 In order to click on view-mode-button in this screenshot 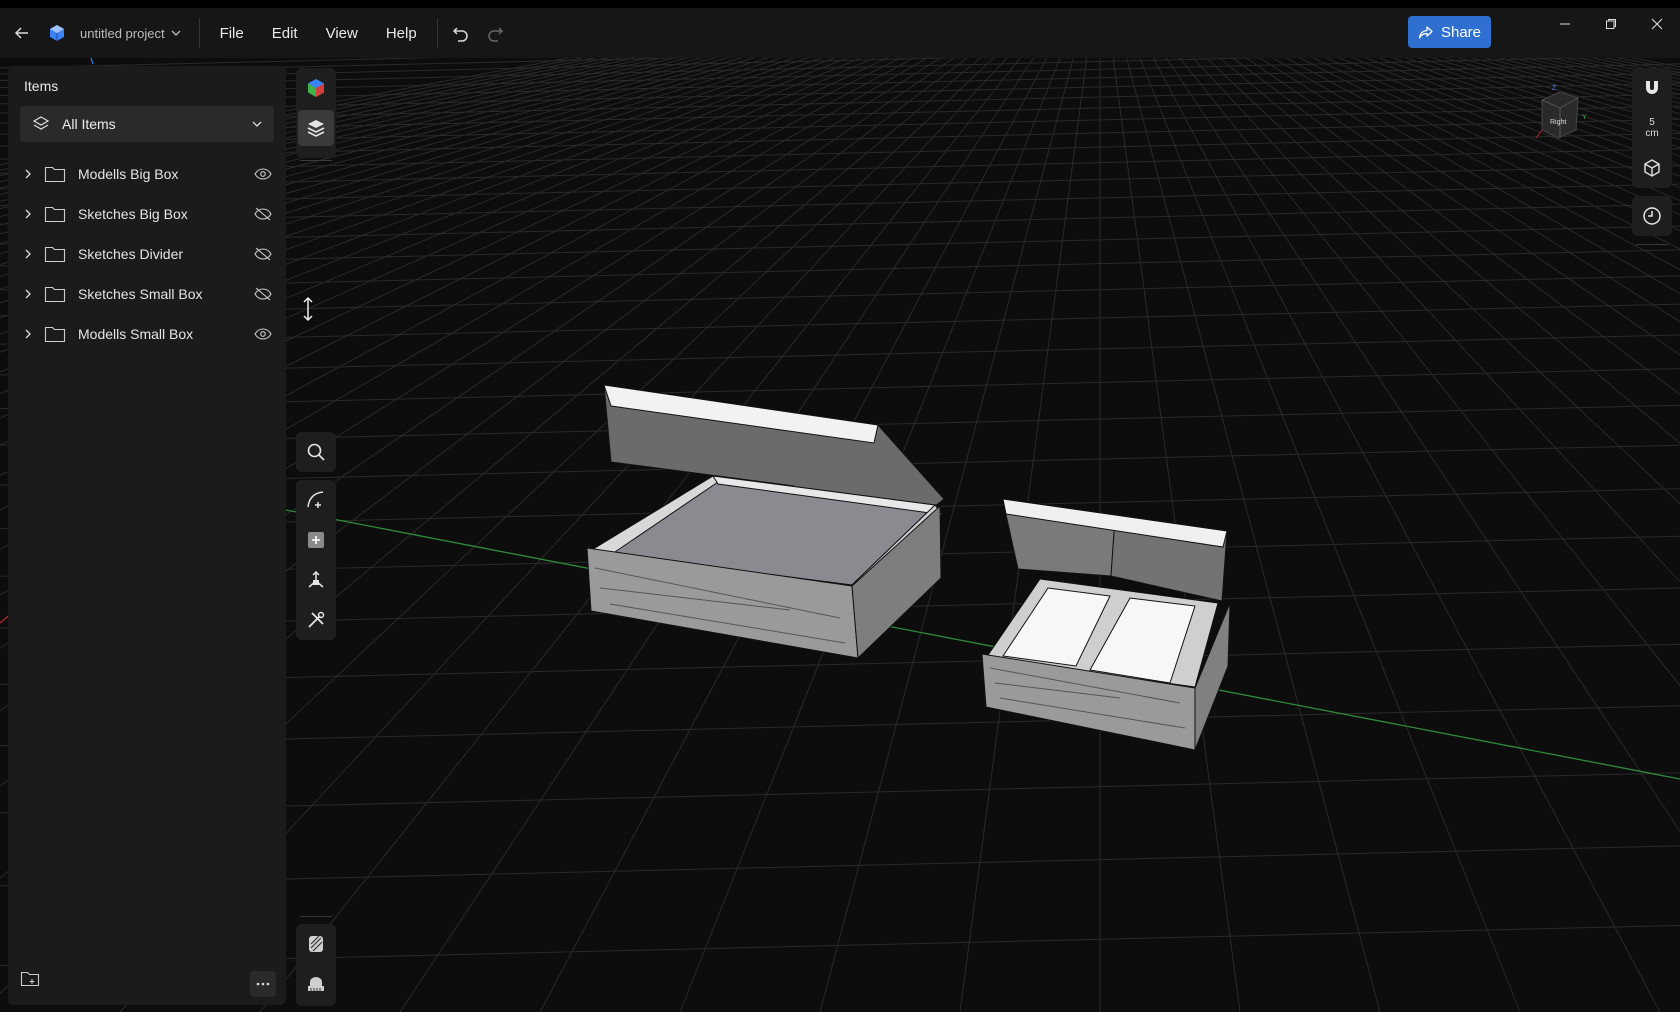, I will do `click(1652, 168)`.